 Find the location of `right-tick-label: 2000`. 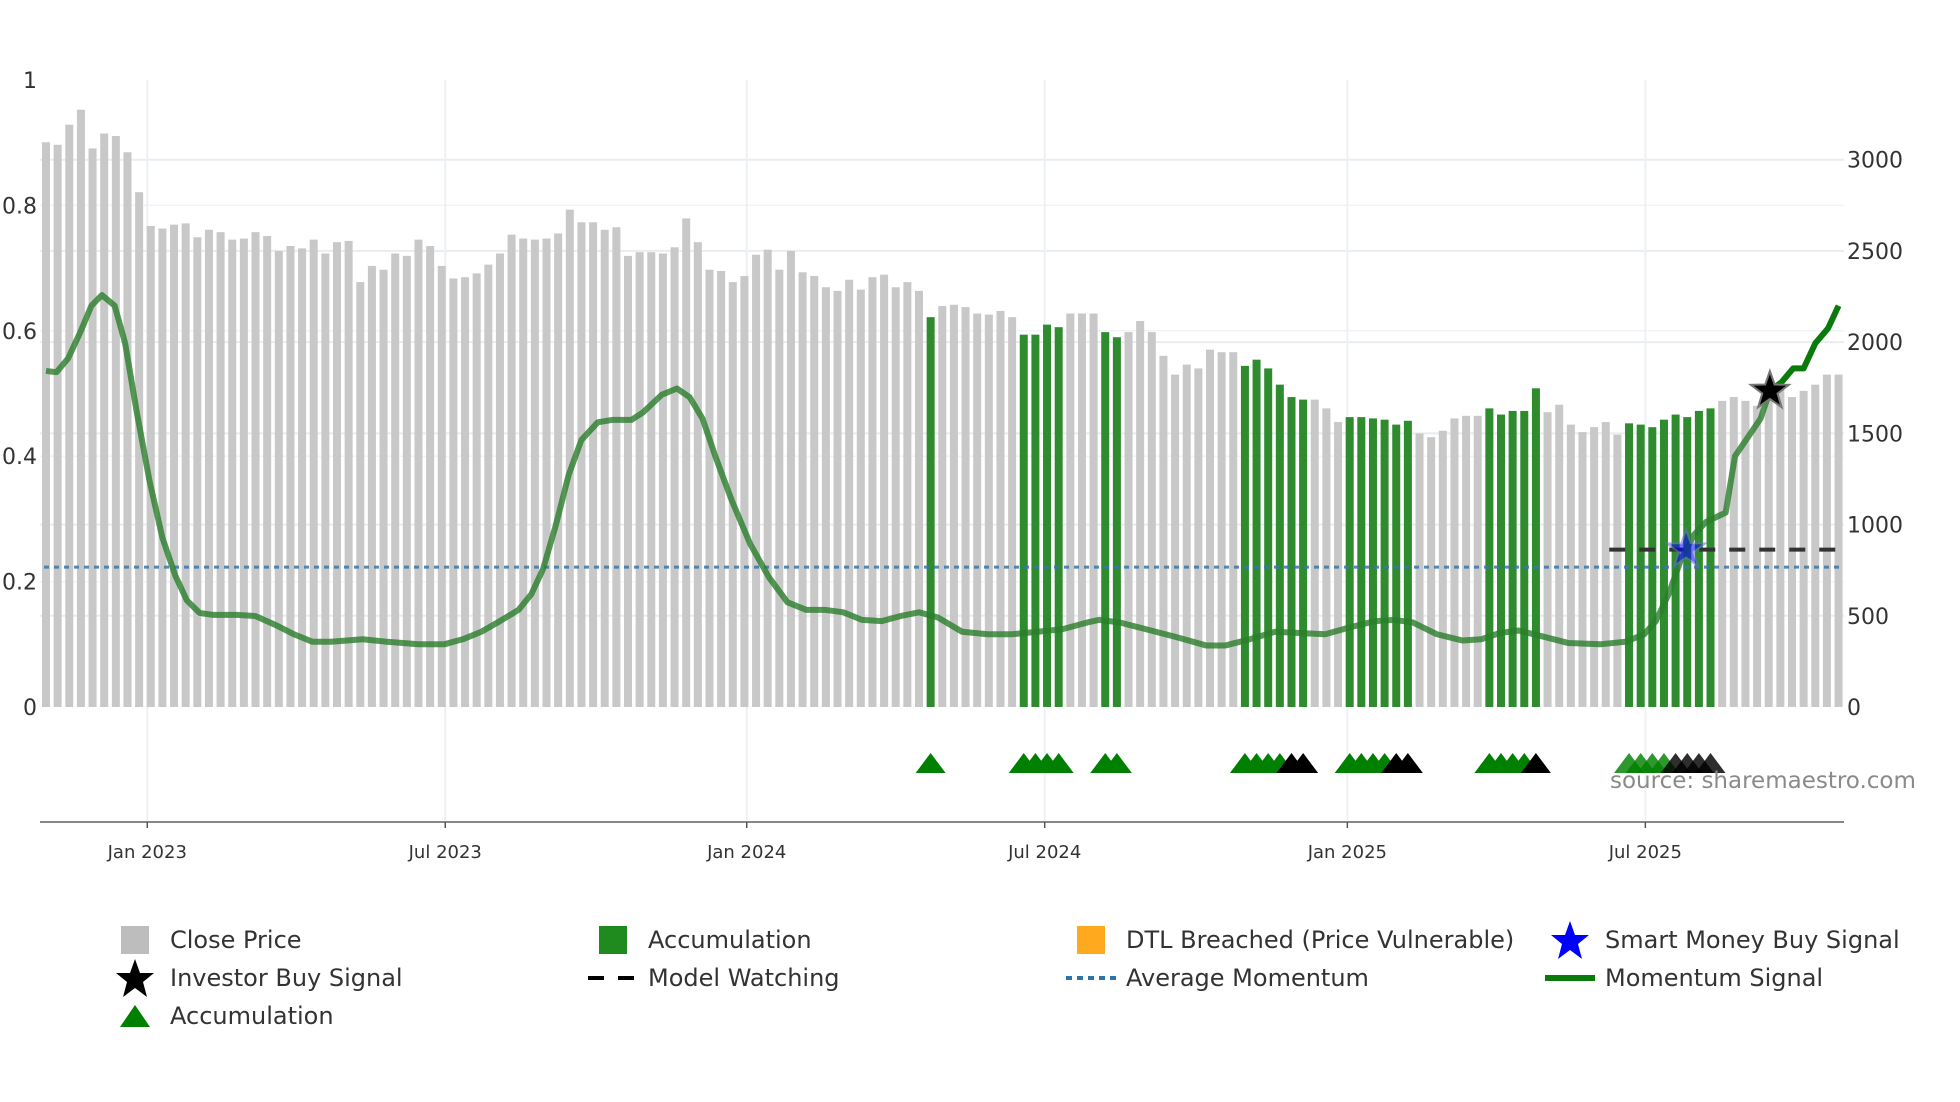

right-tick-label: 2000 is located at coordinates (1875, 343).